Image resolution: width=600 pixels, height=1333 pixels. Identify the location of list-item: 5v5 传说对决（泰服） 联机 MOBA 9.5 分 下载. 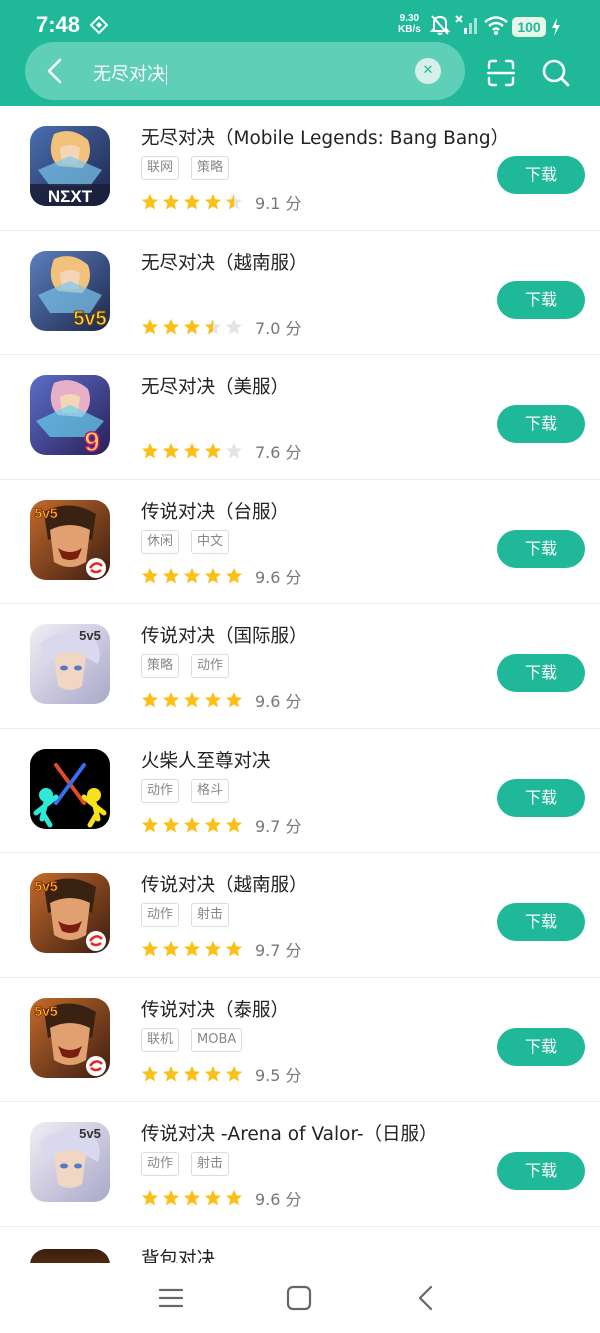
(300, 1040).